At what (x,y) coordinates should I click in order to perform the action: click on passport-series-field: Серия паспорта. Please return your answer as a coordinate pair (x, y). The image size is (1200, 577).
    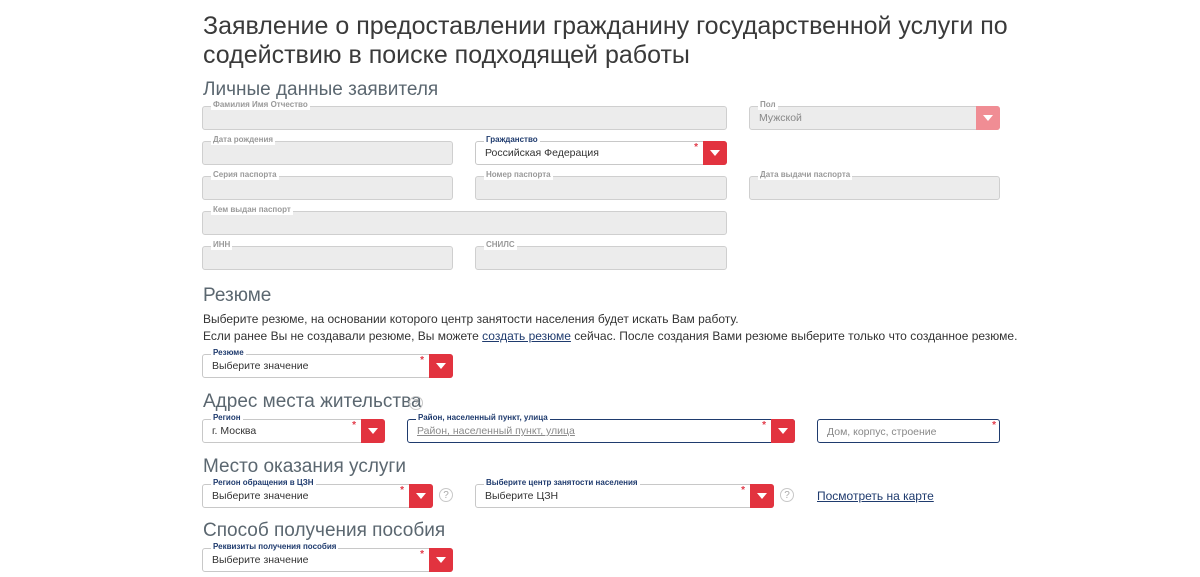
    Looking at the image, I should click on (327, 185).